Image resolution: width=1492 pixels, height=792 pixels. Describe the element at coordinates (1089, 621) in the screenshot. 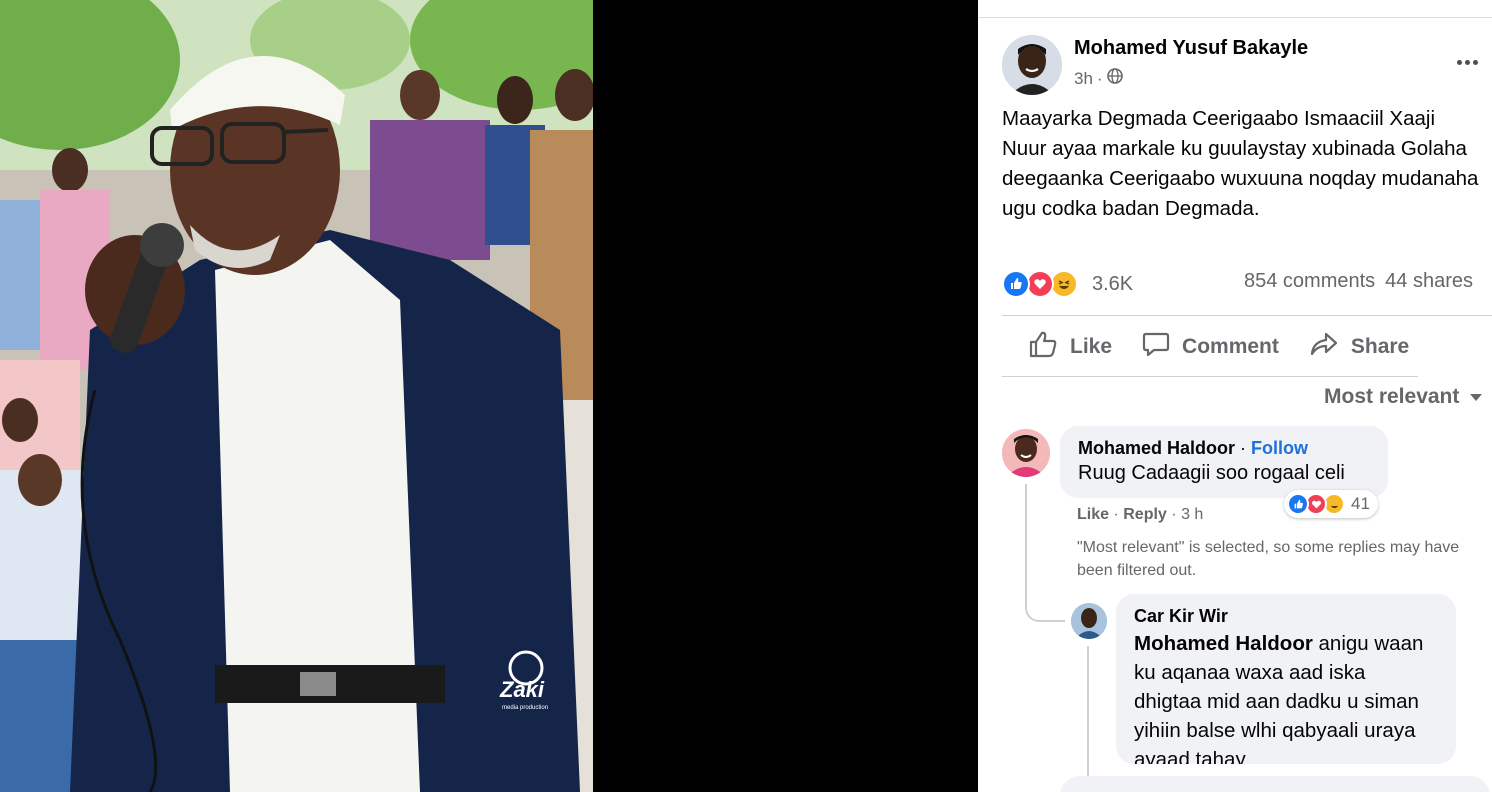

I see `replier-avatar` at that location.